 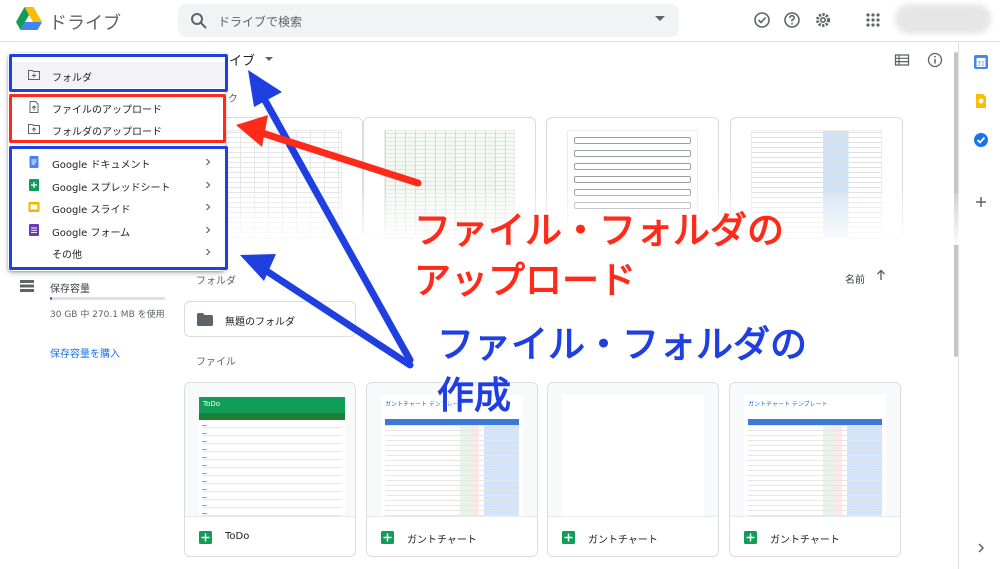 What do you see at coordinates (212, 404) in the screenshot?
I see `thumbnail-title: ToDo` at bounding box center [212, 404].